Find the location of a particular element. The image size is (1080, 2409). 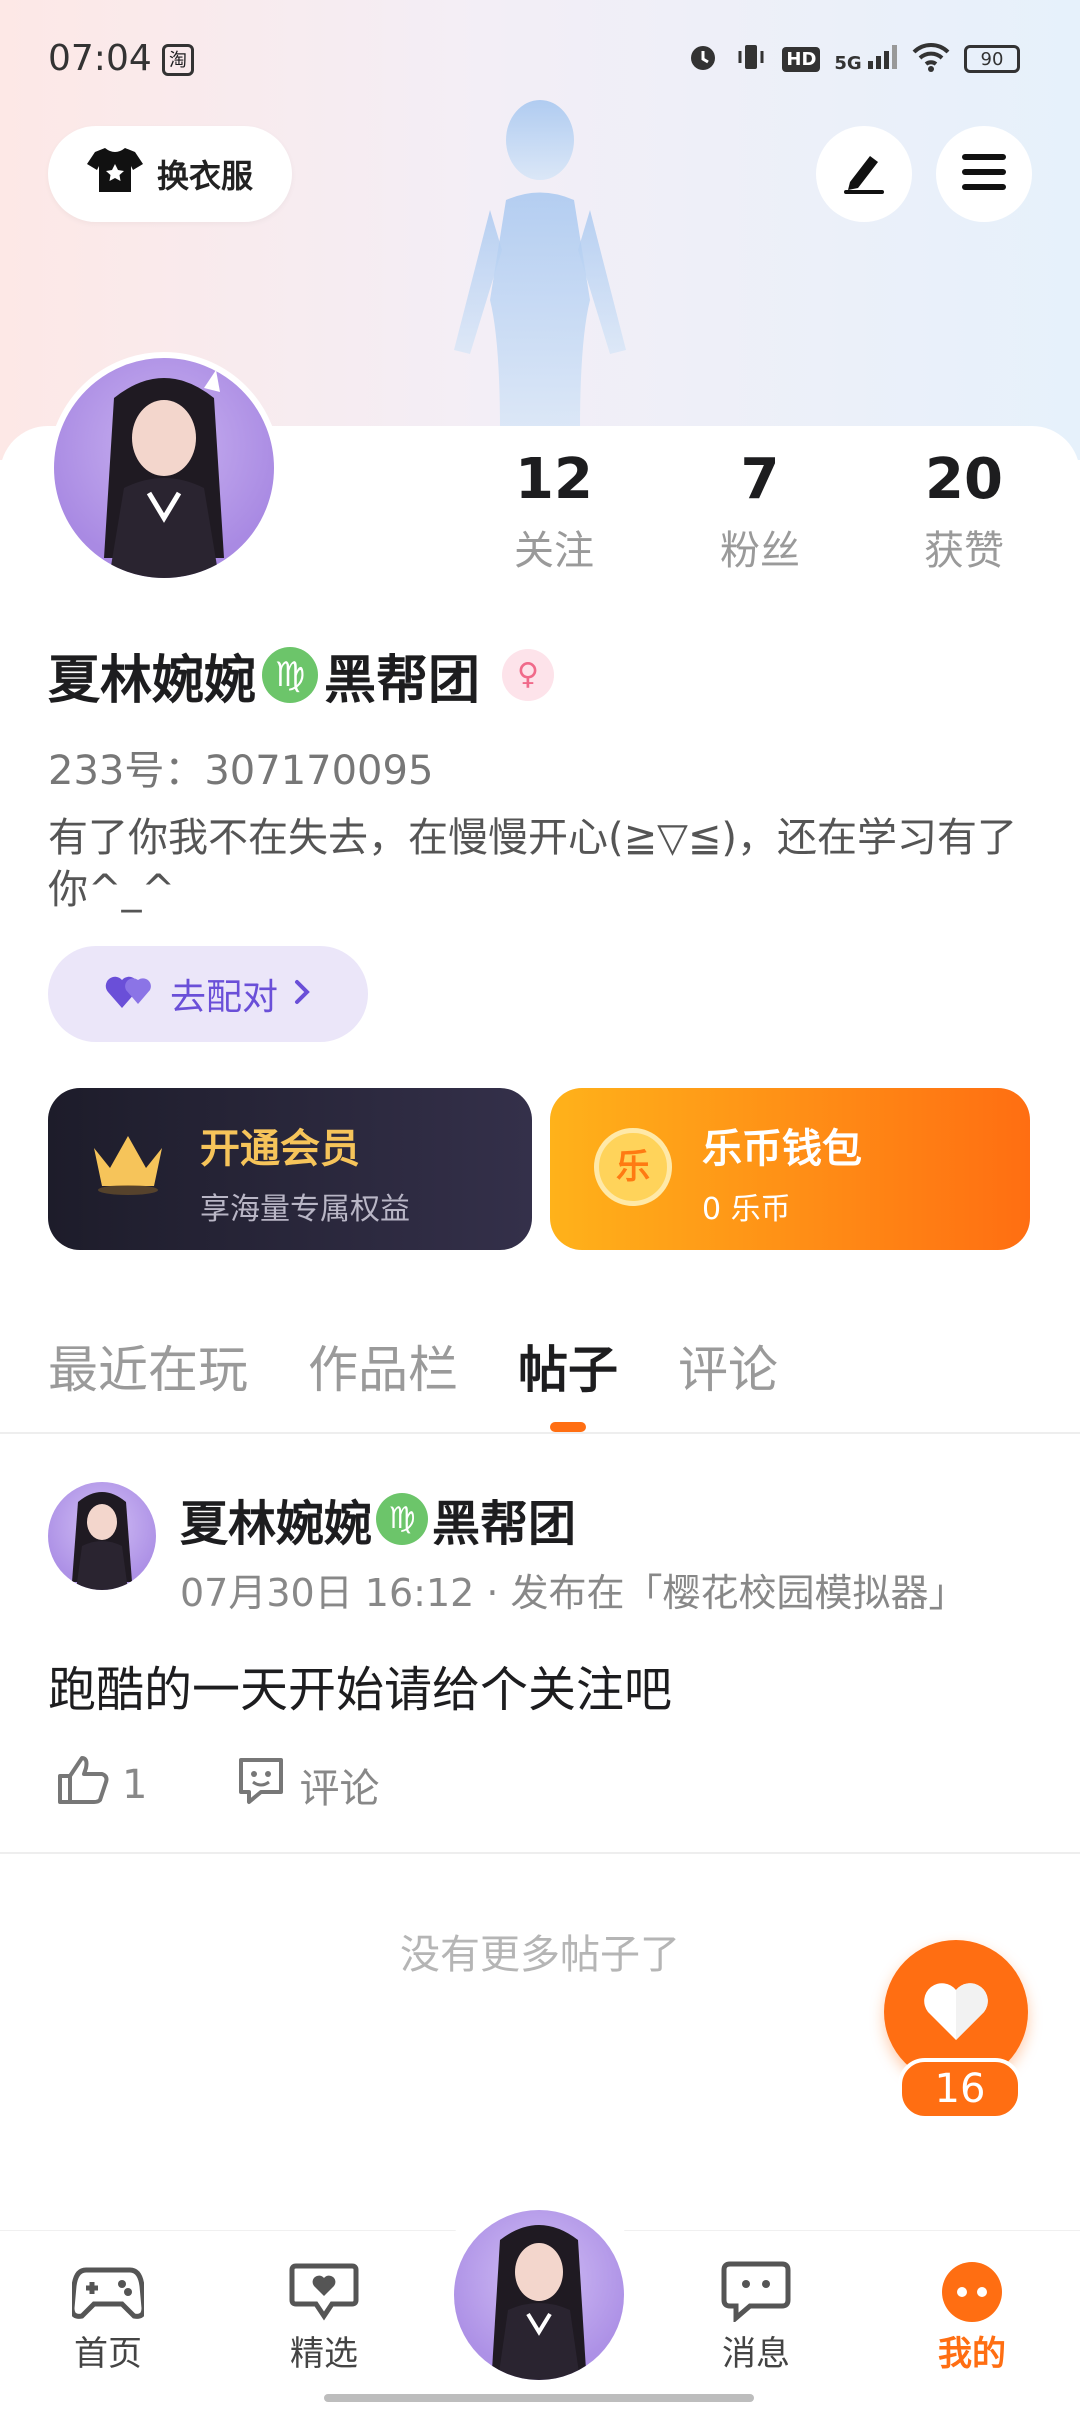

wifi-icon is located at coordinates (931, 59).